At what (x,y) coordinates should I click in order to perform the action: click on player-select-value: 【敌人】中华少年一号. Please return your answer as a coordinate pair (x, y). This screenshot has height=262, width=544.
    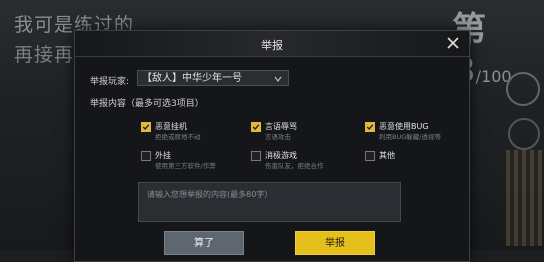
    Looking at the image, I should click on (192, 78).